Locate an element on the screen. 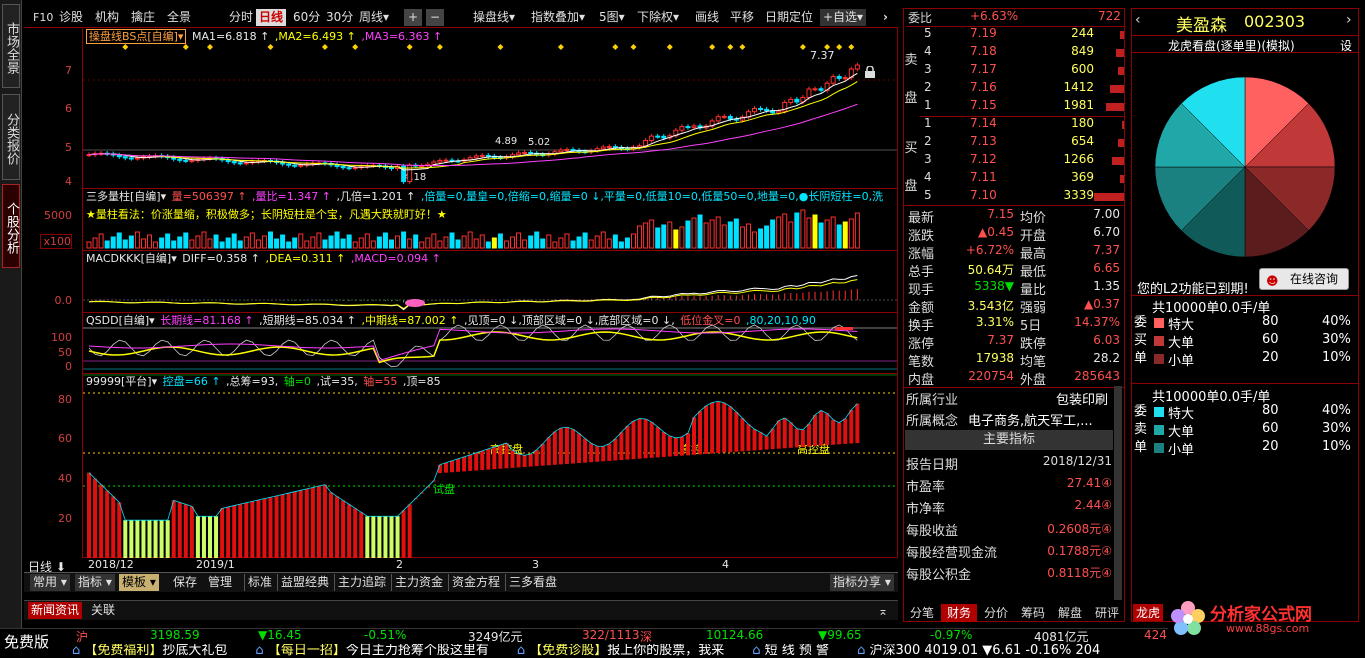 Image resolution: width=1365 pixels, height=658 pixels. order-type-row: 特大 80 40% is located at coordinates (1254, 323).